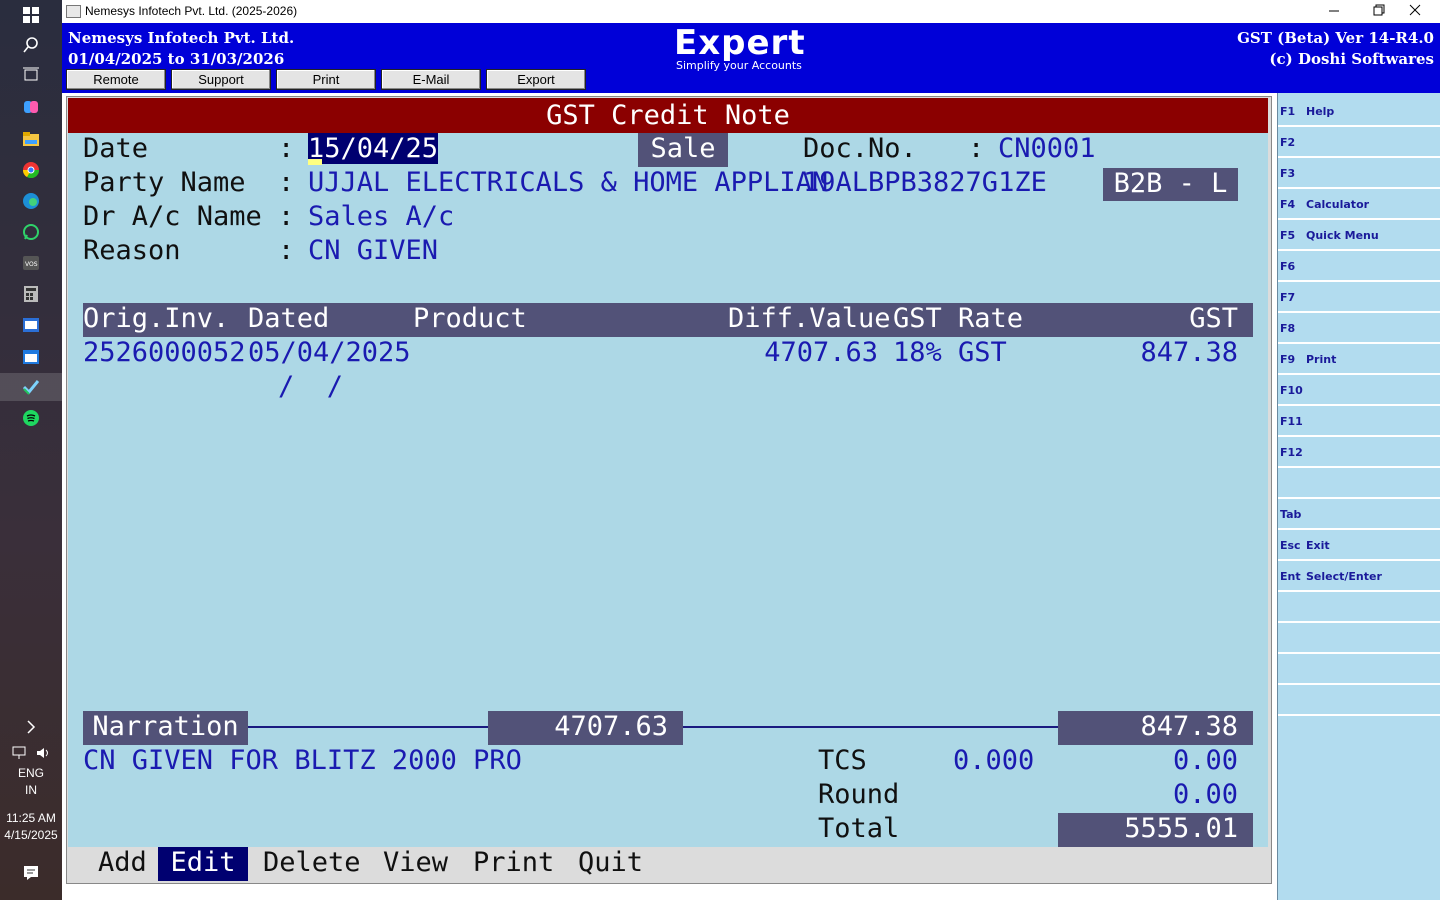  What do you see at coordinates (1379, 11) in the screenshot?
I see `restore-button` at bounding box center [1379, 11].